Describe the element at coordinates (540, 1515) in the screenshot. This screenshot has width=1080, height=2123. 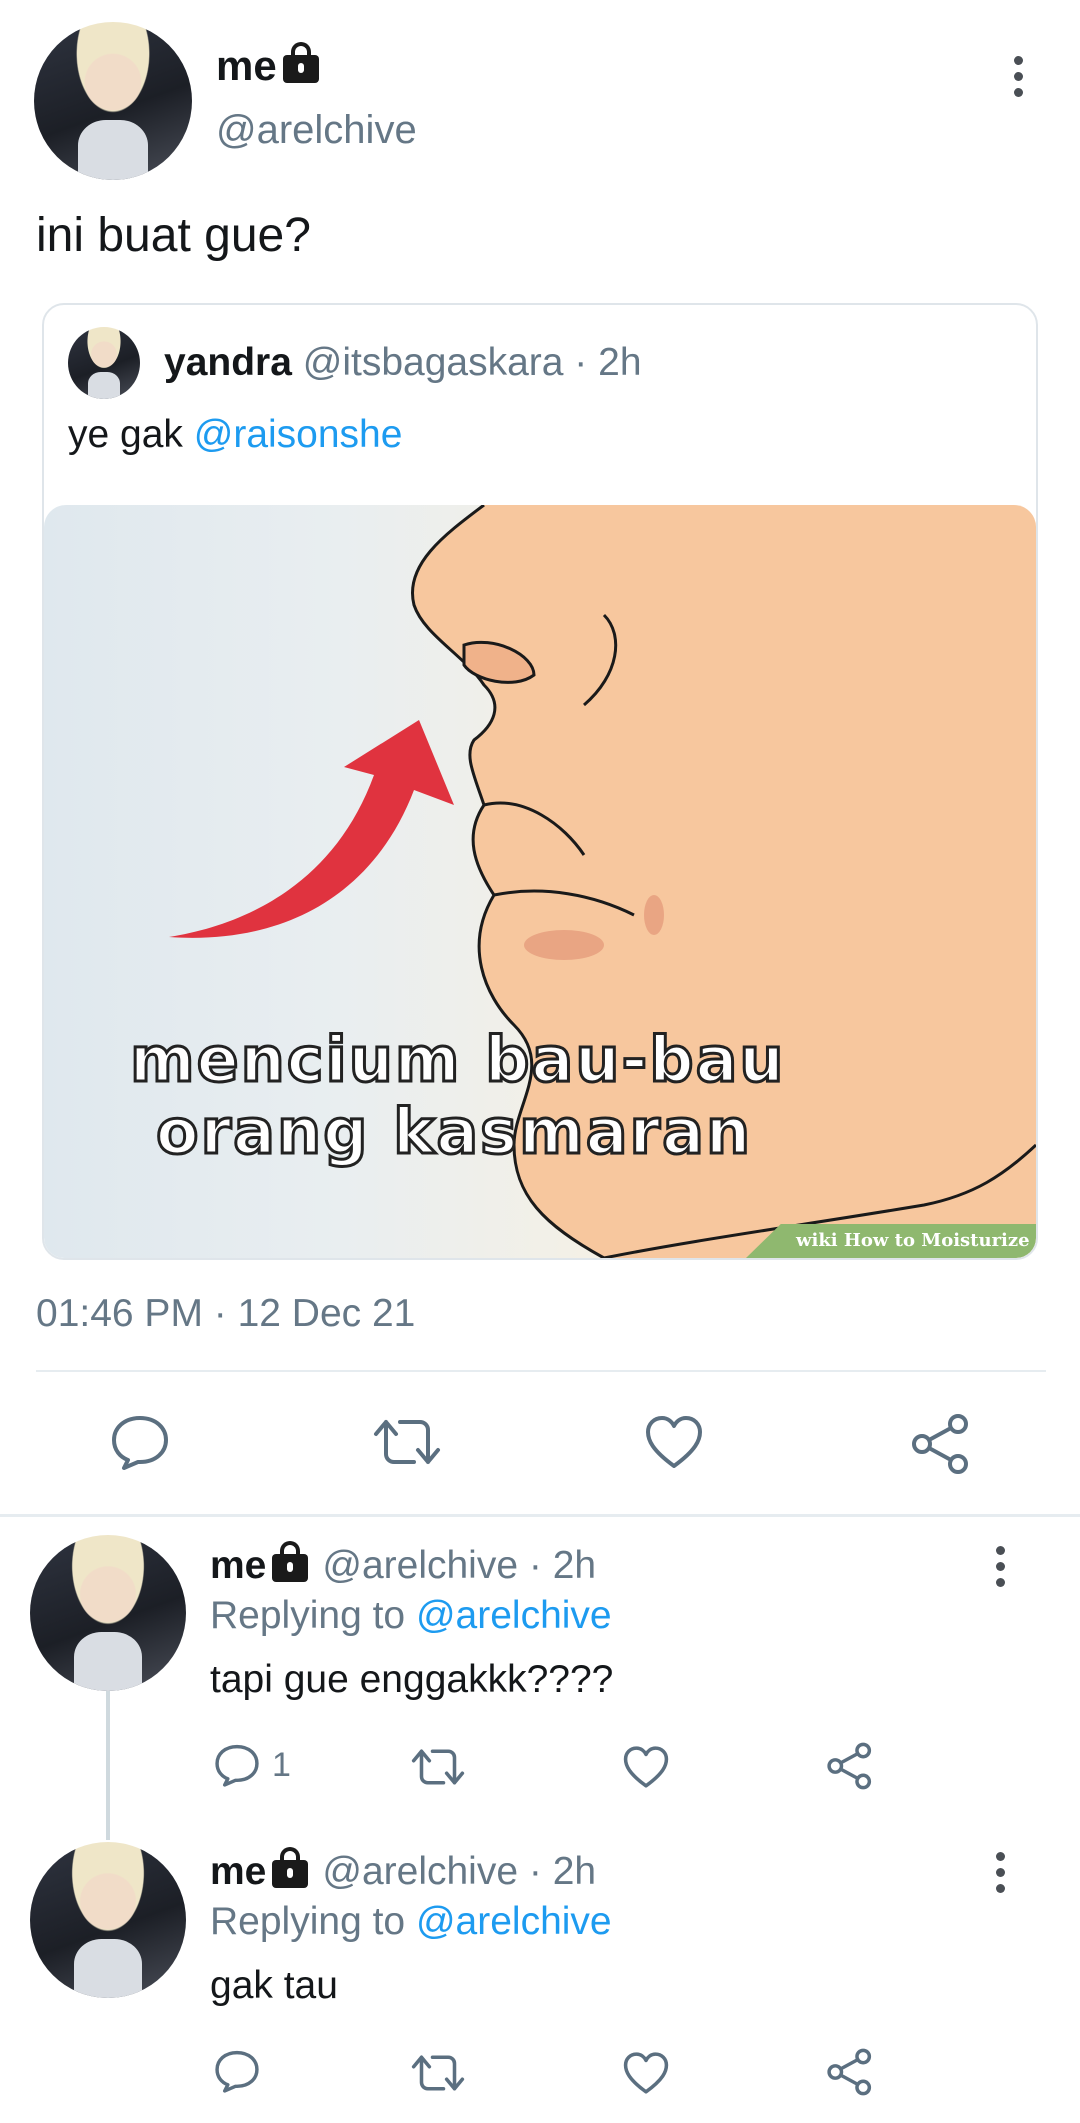
I see `section-separator` at that location.